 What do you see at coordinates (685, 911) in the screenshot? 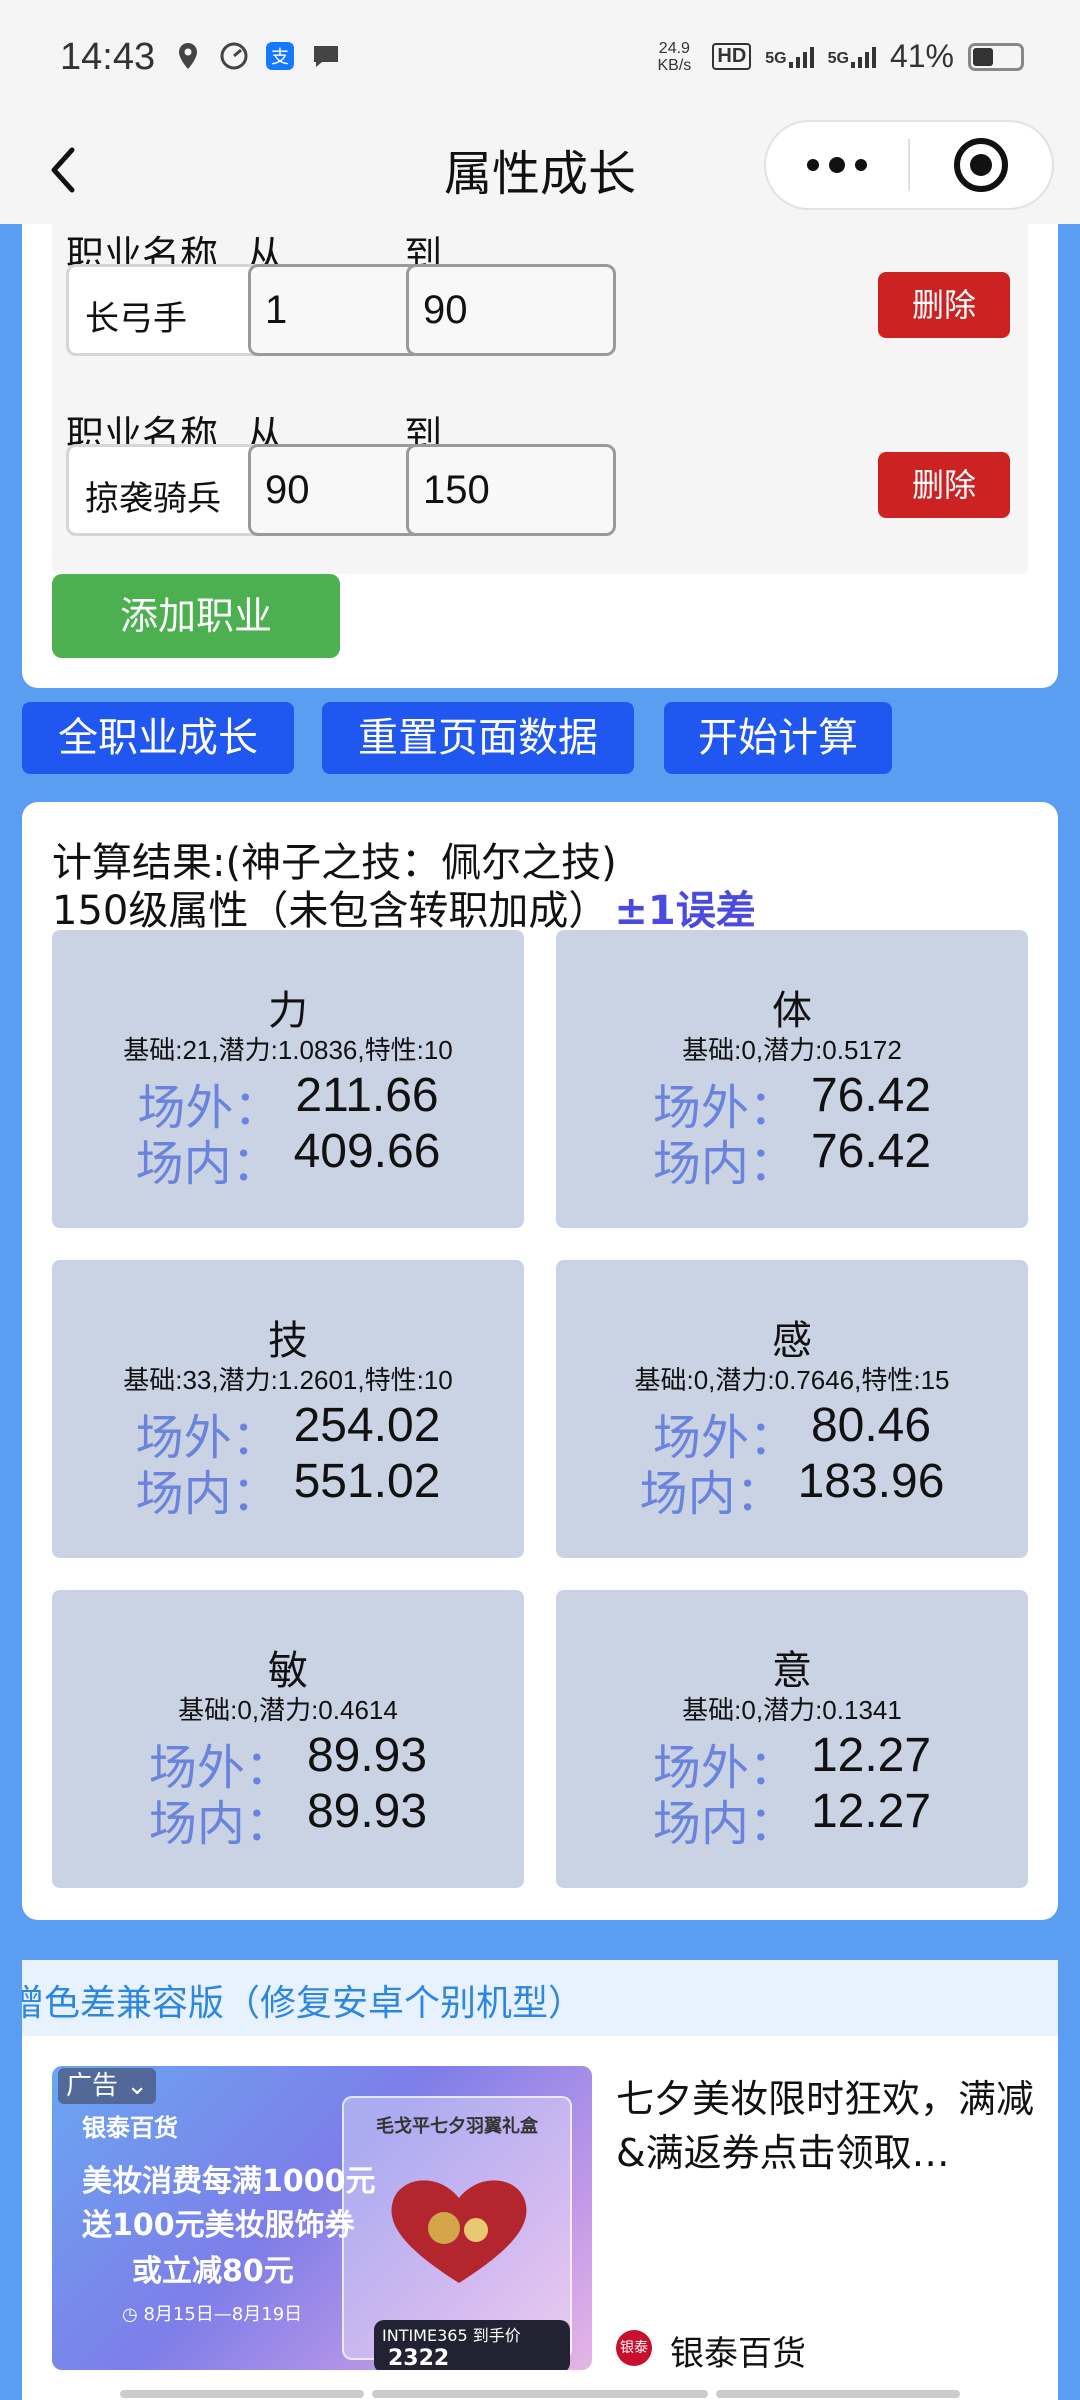
I see `error-note: ±1误差` at bounding box center [685, 911].